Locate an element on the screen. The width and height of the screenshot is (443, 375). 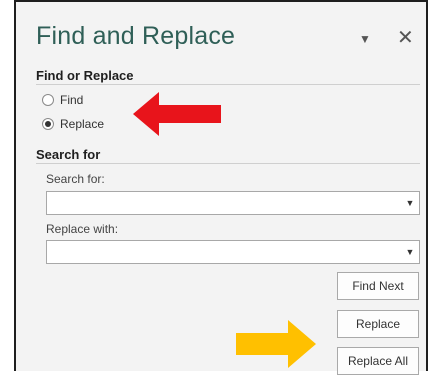
search-for-combo: ▼ is located at coordinates (233, 203).